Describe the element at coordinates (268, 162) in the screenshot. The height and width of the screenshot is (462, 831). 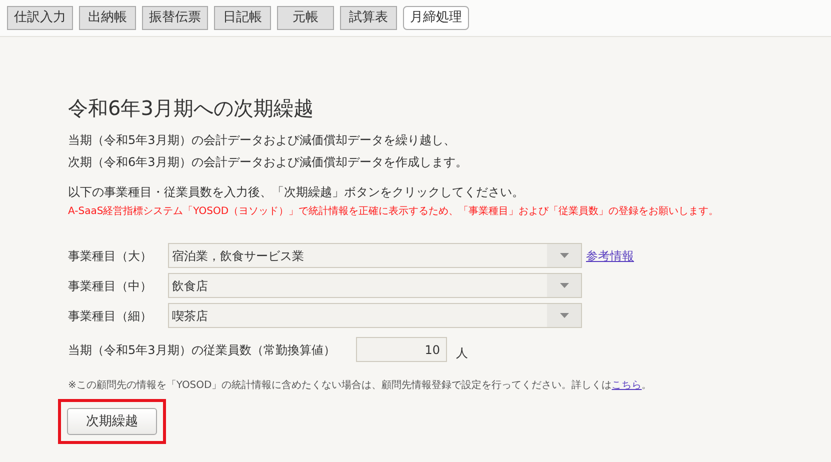
I see `description-text: 次期（令和6年3月期）の会計データおよび減価償却データを作成します。` at that location.